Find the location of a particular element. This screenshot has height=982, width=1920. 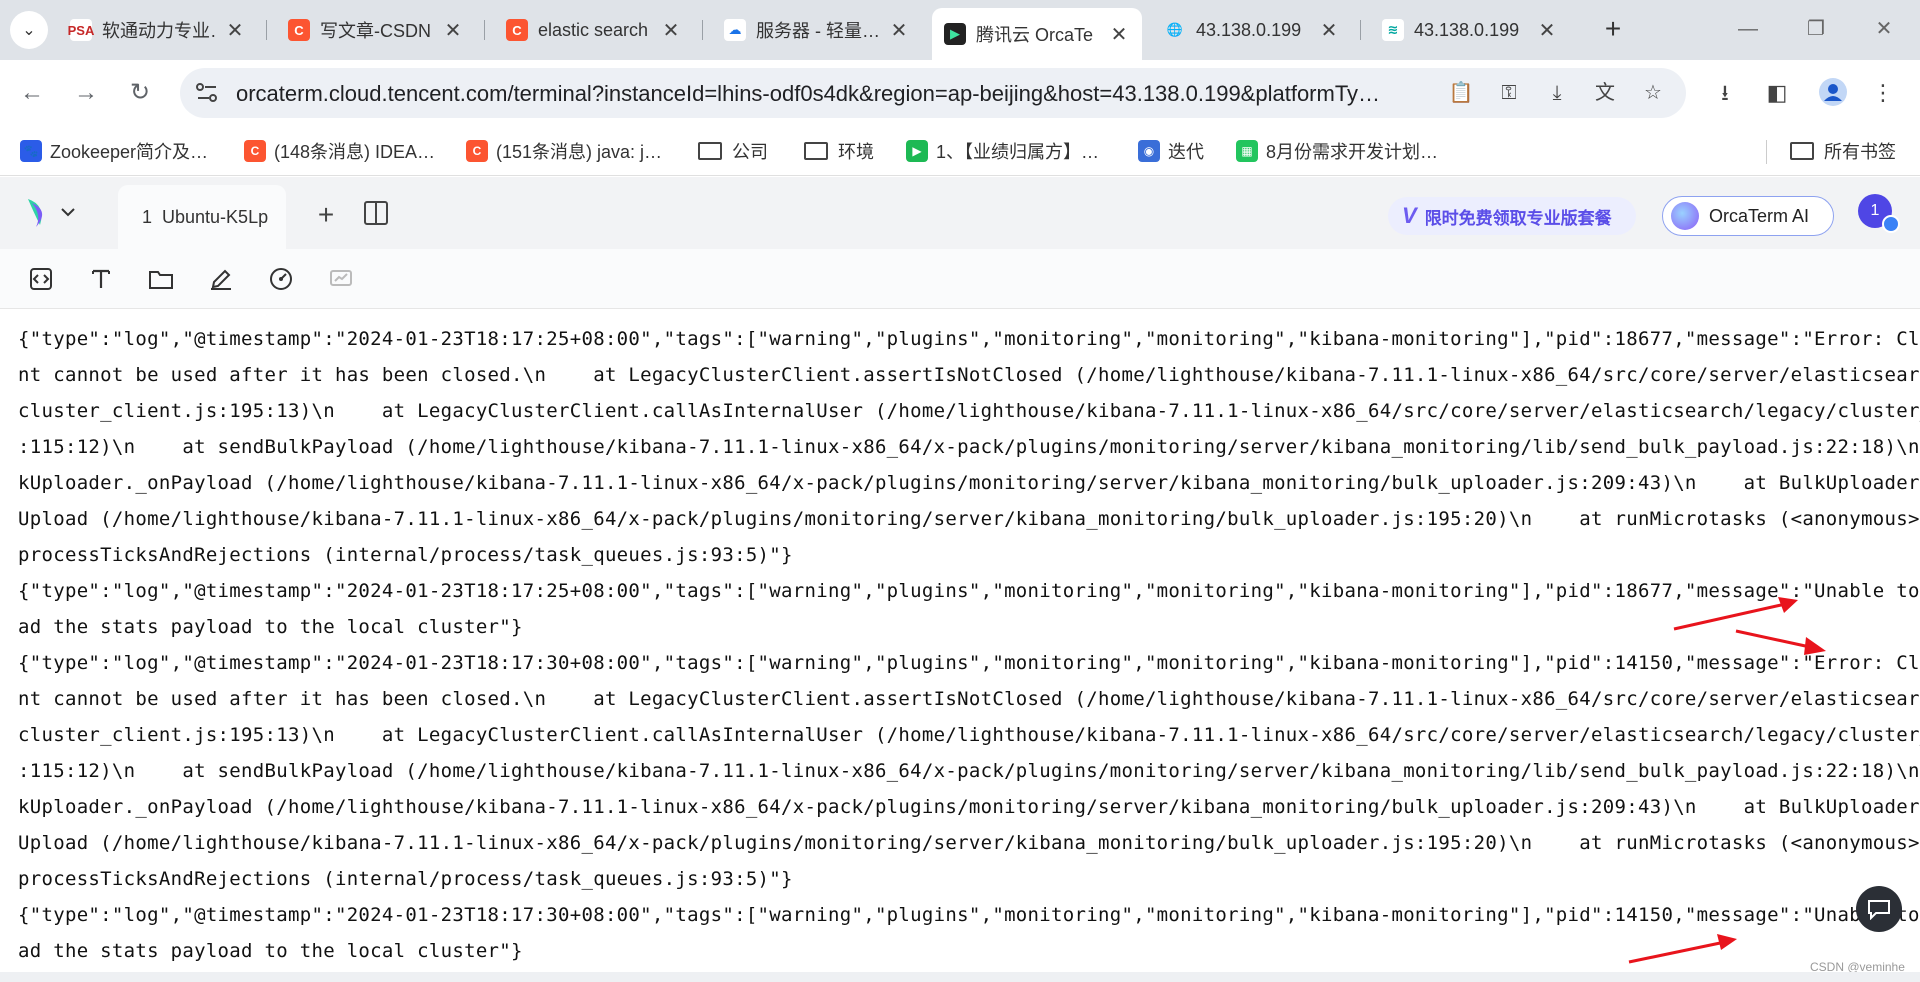

translate-icon: 文 is located at coordinates (1605, 93).